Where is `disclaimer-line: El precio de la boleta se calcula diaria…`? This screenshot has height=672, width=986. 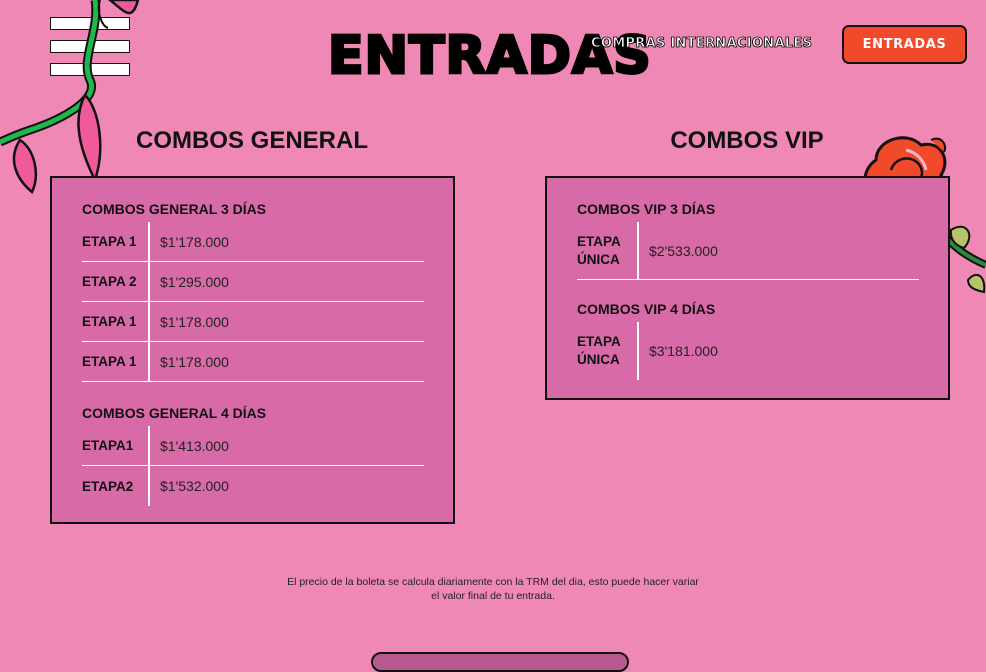
disclaimer-line: El precio de la boleta se calcula diaria… is located at coordinates (493, 582).